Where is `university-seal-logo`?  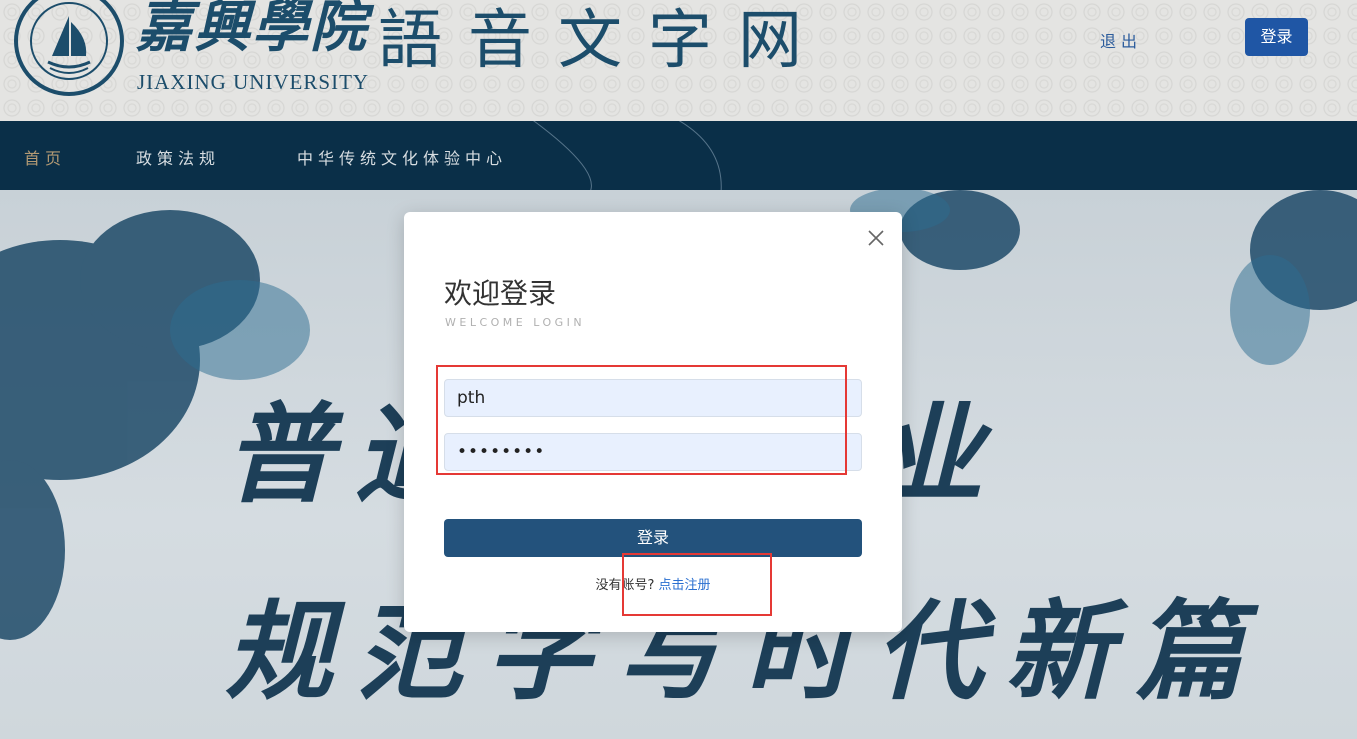
university-seal-logo is located at coordinates (69, 48).